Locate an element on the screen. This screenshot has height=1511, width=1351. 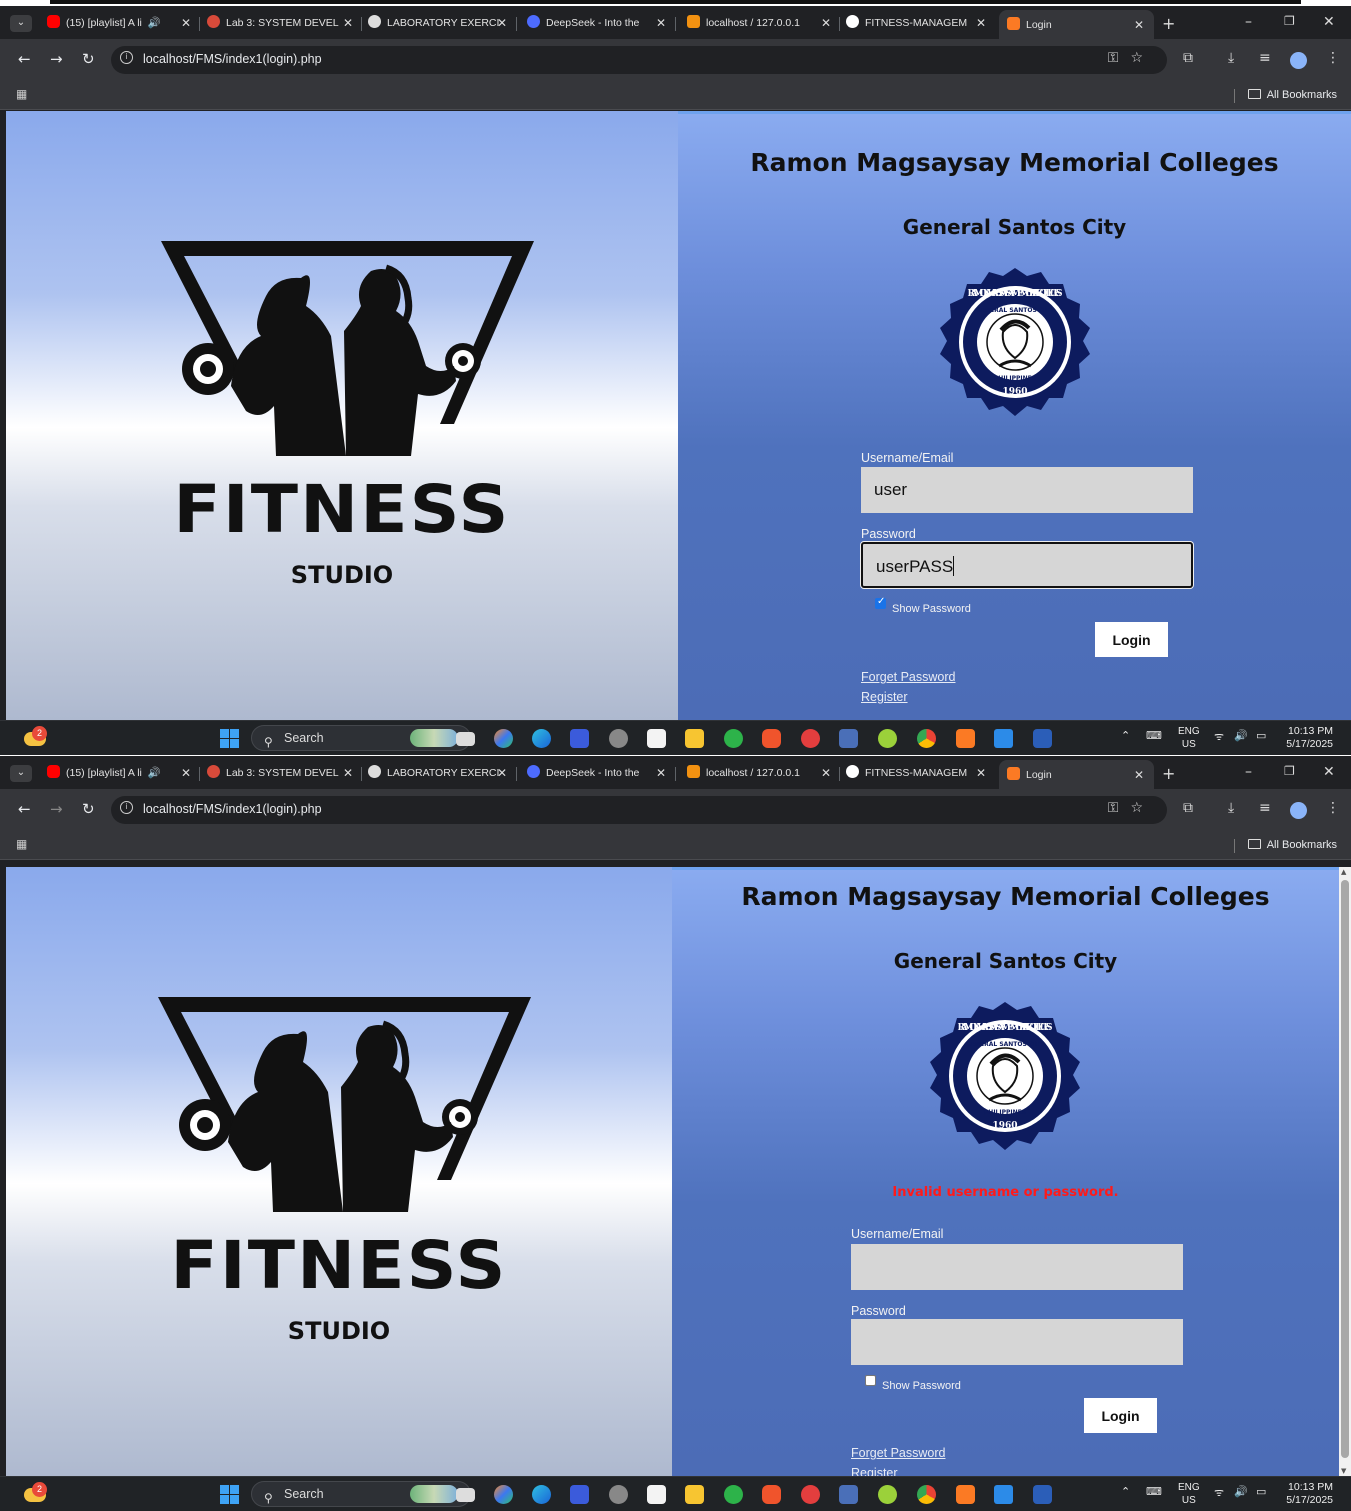
edge-icon is located at coordinates (541, 738).